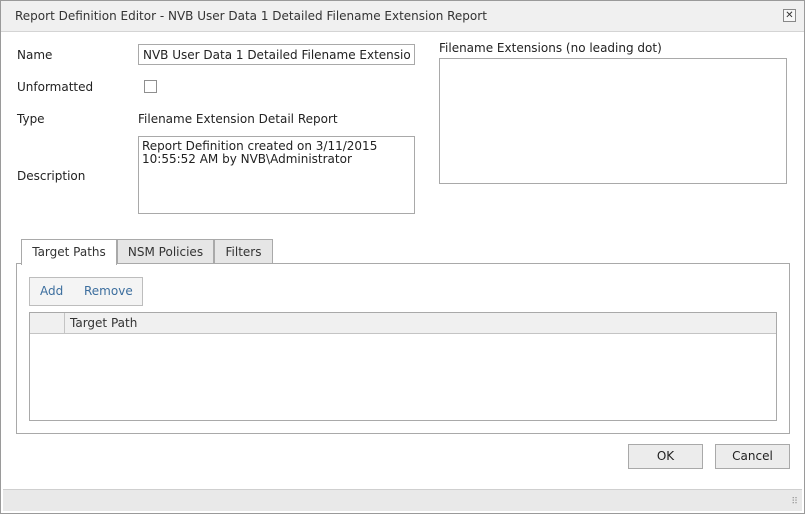  Describe the element at coordinates (794, 502) in the screenshot. I see `resize-grip-icon: ⠿` at that location.